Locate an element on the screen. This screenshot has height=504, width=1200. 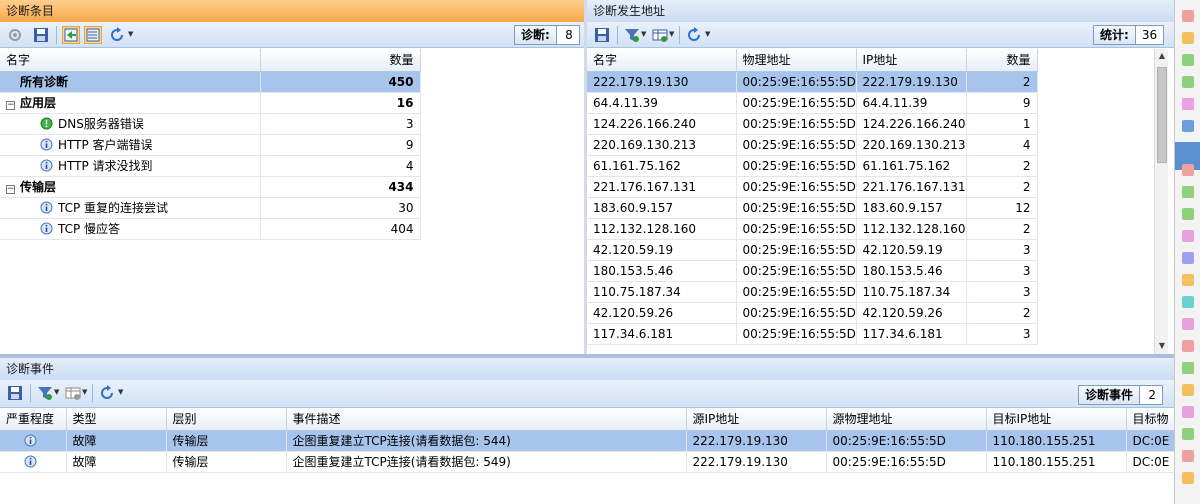
column-header-source-mac: 源物理地址 is located at coordinates (906, 419).